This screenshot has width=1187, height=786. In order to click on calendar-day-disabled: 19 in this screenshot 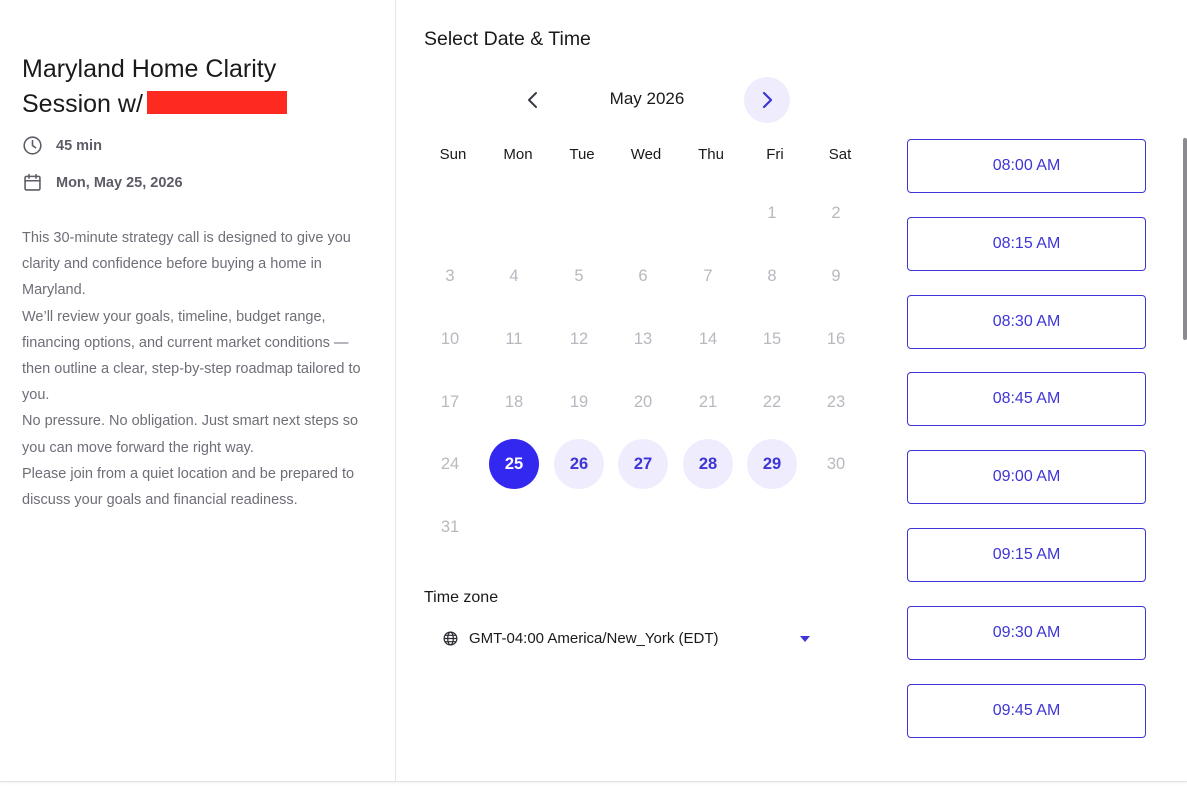, I will do `click(579, 401)`.